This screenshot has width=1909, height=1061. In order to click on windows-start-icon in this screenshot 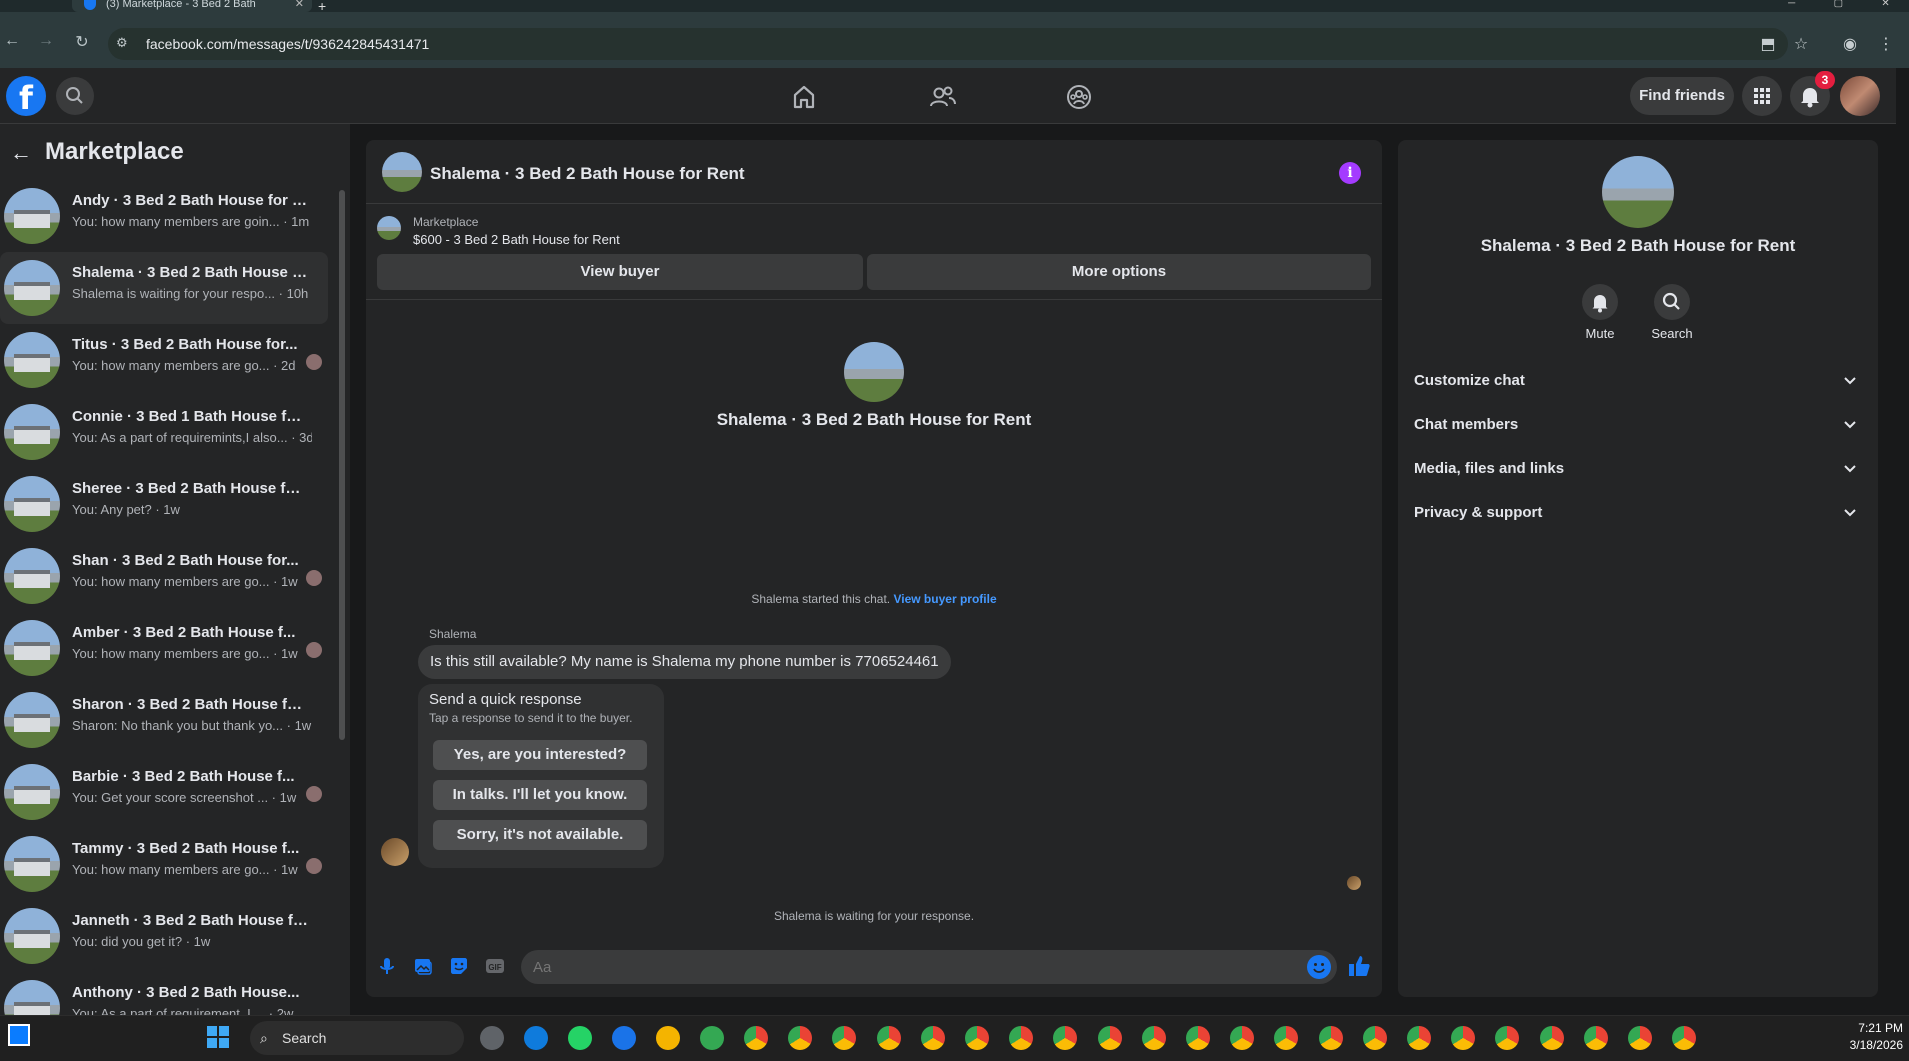, I will do `click(218, 1037)`.